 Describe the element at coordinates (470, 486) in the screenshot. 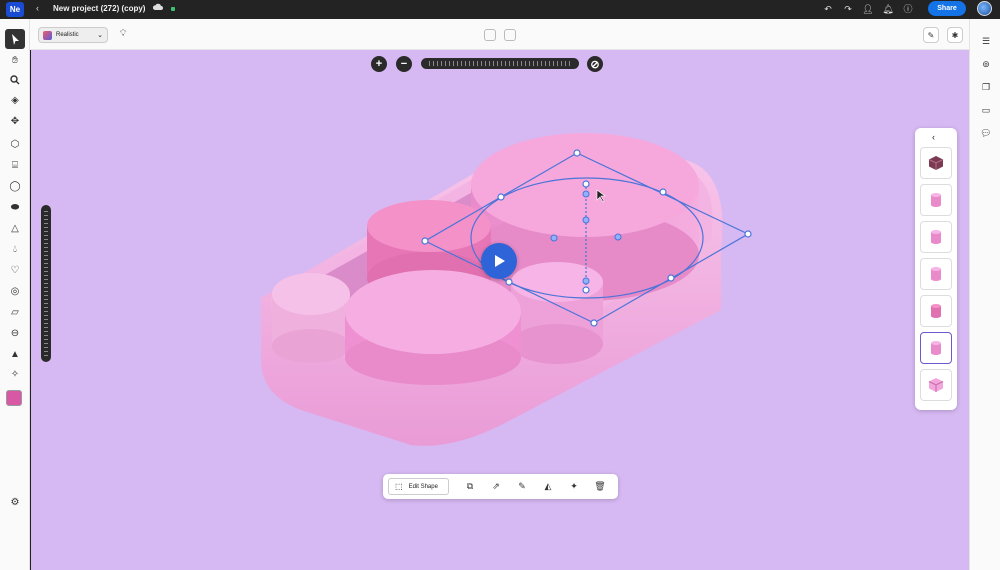

I see `duplicate-icon: ⧉` at that location.